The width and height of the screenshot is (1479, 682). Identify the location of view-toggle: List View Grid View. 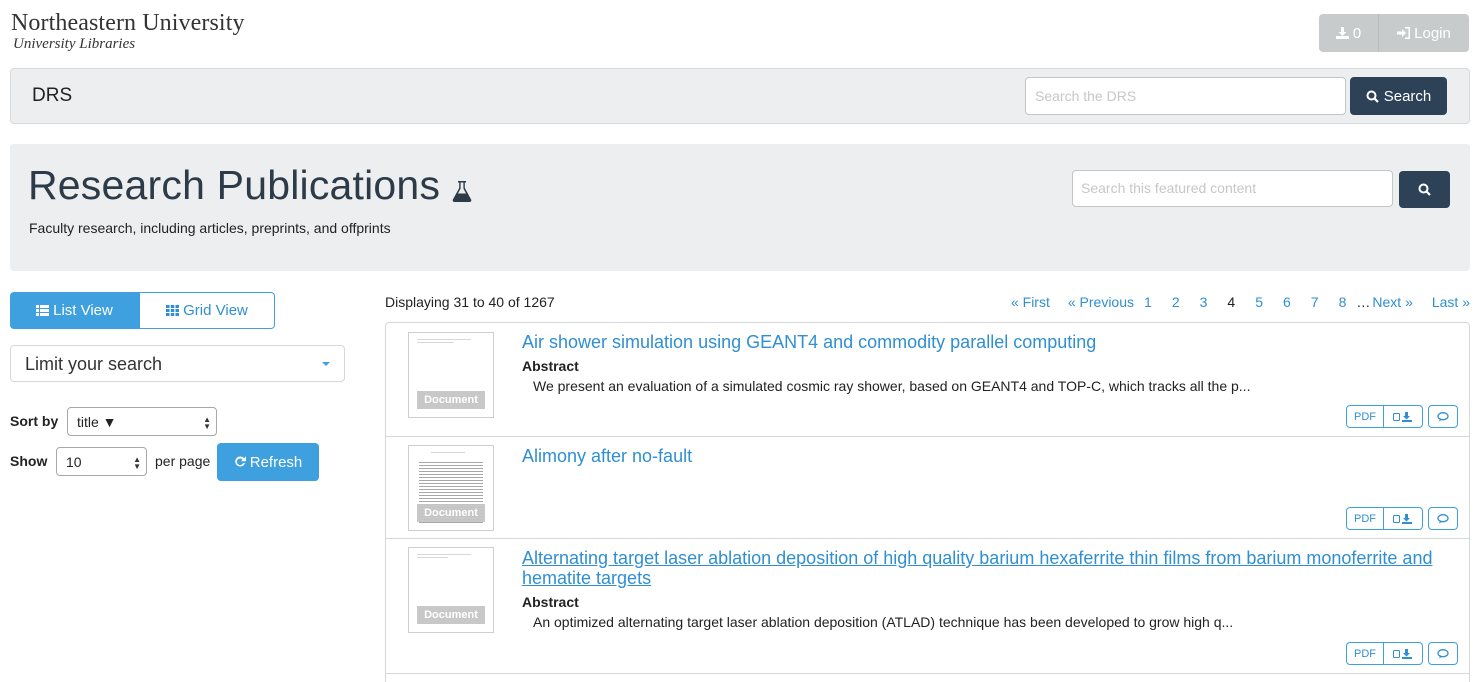
(142, 310).